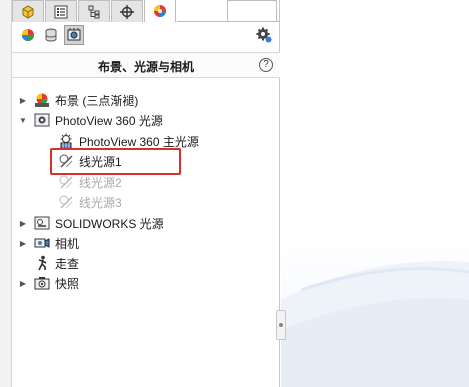 The image size is (469, 387). I want to click on tree-item-scene-label: 布景 (三点渐褪), so click(97, 100).